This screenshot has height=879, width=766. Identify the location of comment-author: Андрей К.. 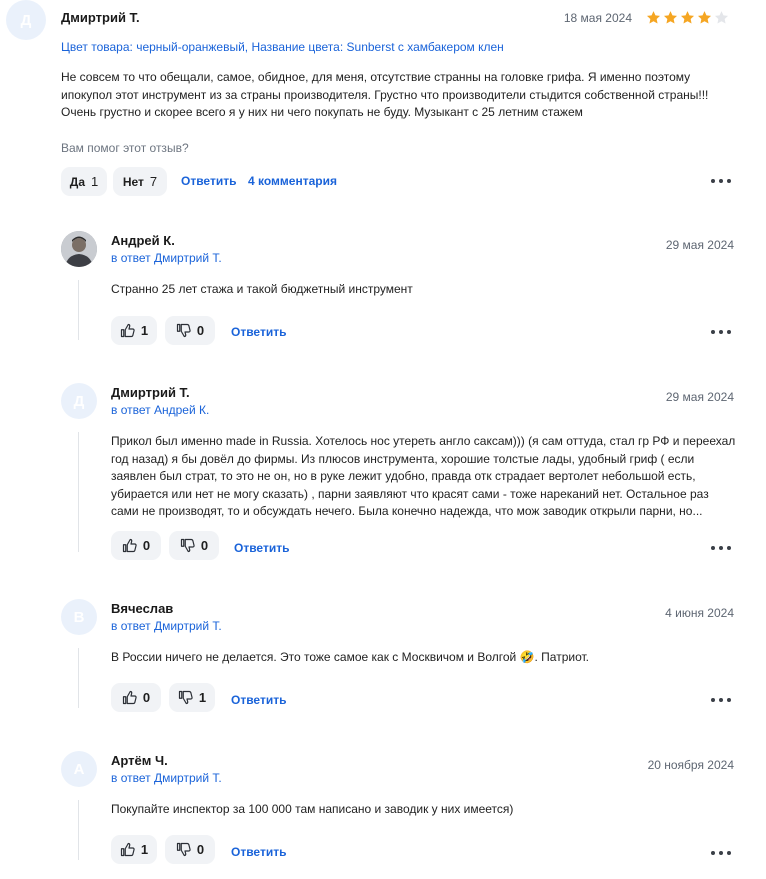
(143, 240).